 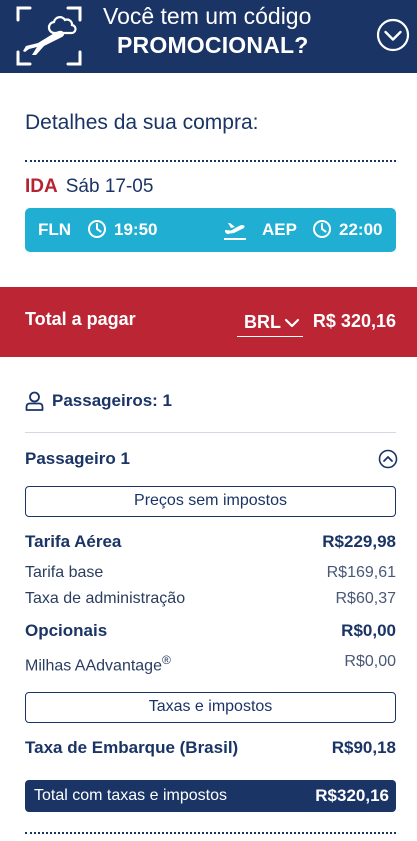 I want to click on passenger-1-label: Passageiro 1, so click(x=77, y=458).